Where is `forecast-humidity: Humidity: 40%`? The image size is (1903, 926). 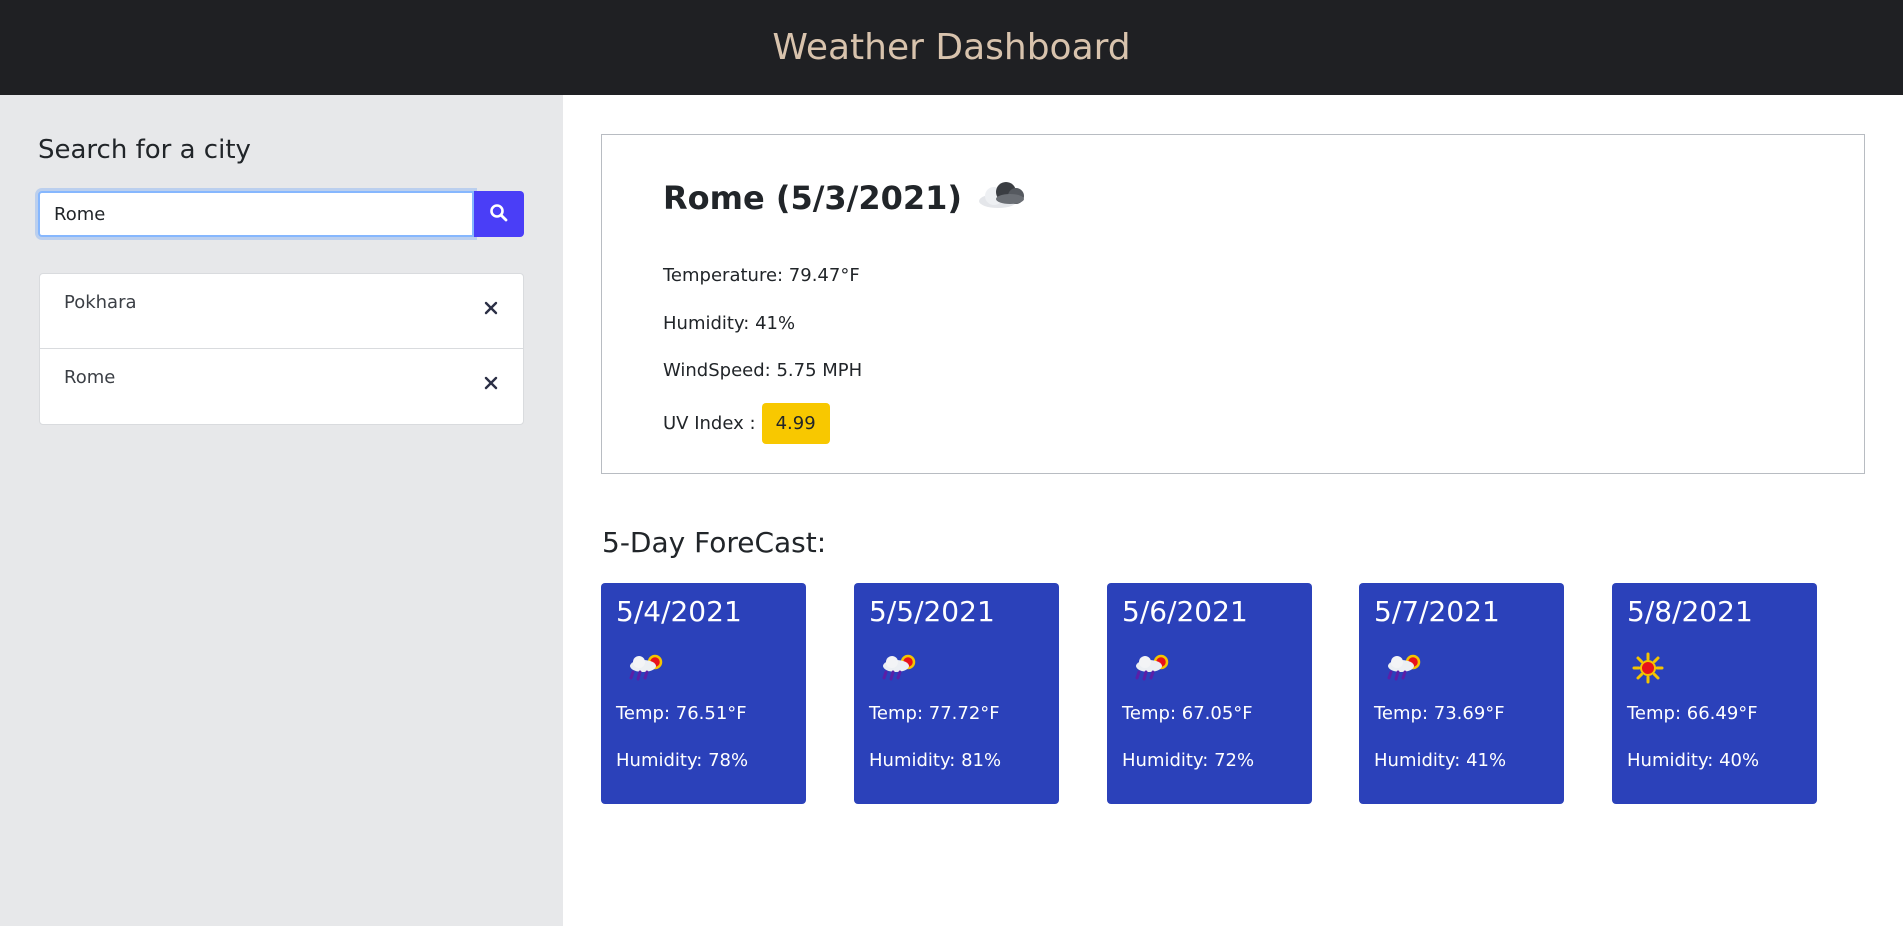 forecast-humidity: Humidity: 40% is located at coordinates (1693, 760).